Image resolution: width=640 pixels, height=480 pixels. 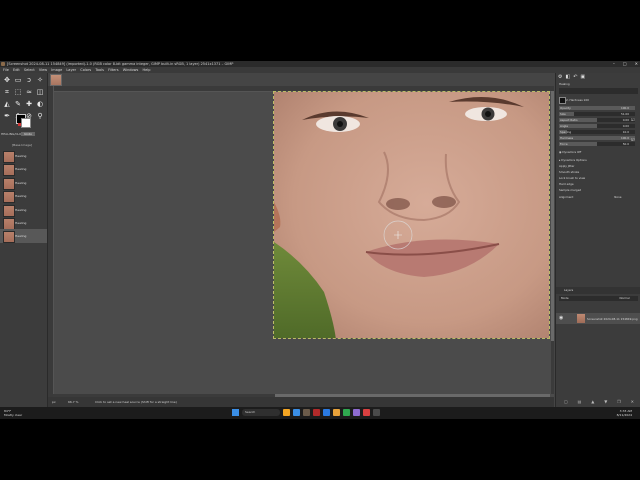 I want to click on cage-icon: ◫, so click(x=40, y=92).